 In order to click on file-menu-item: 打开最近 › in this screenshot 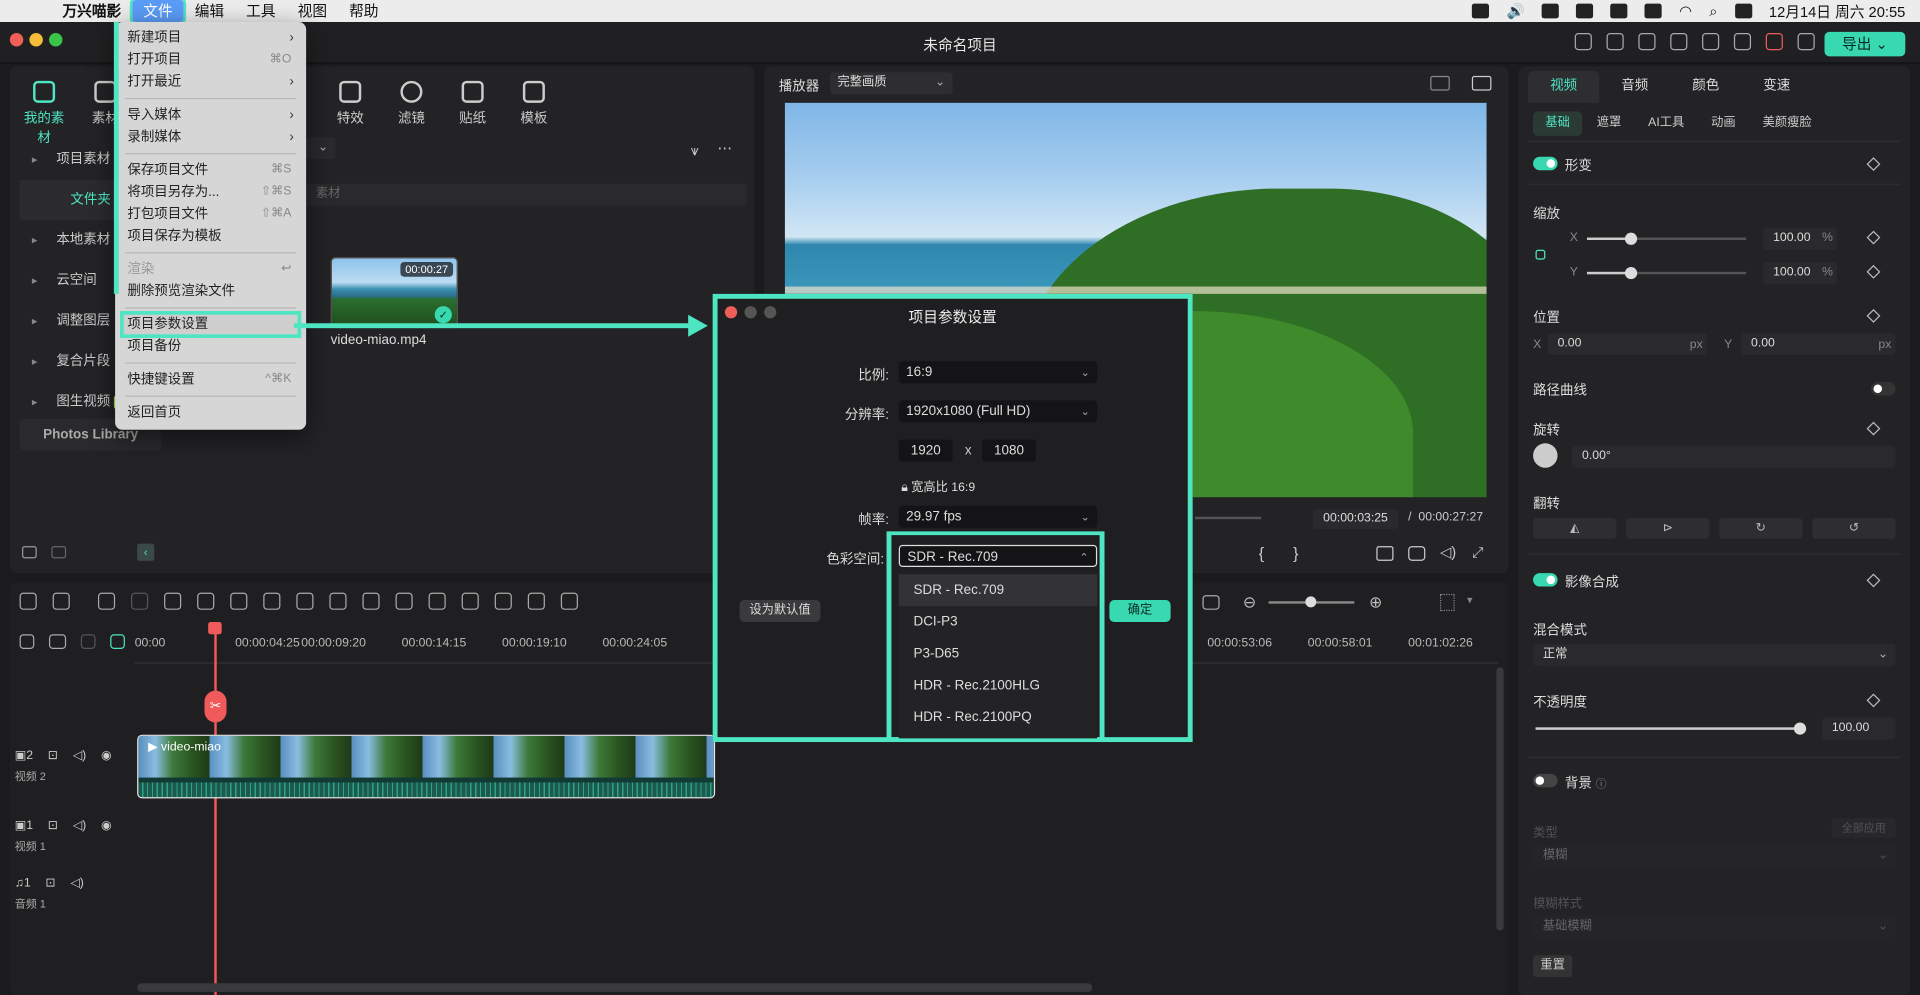, I will do `click(210, 82)`.